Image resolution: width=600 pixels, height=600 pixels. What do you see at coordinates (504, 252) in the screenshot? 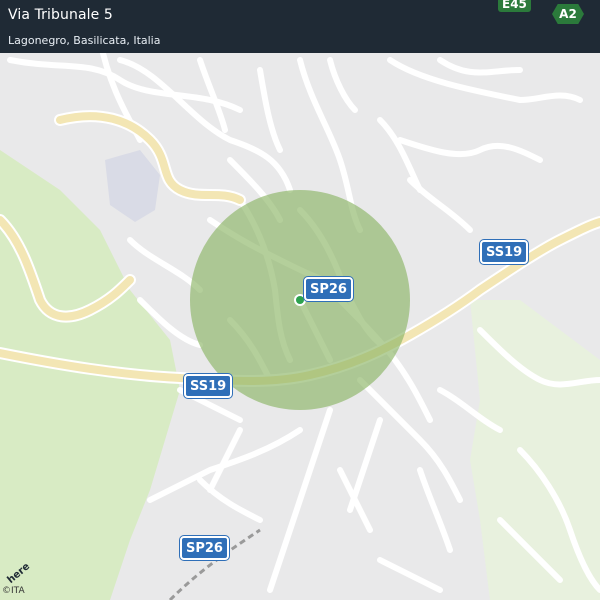
I see `ss19-shield-east: SS19` at bounding box center [504, 252].